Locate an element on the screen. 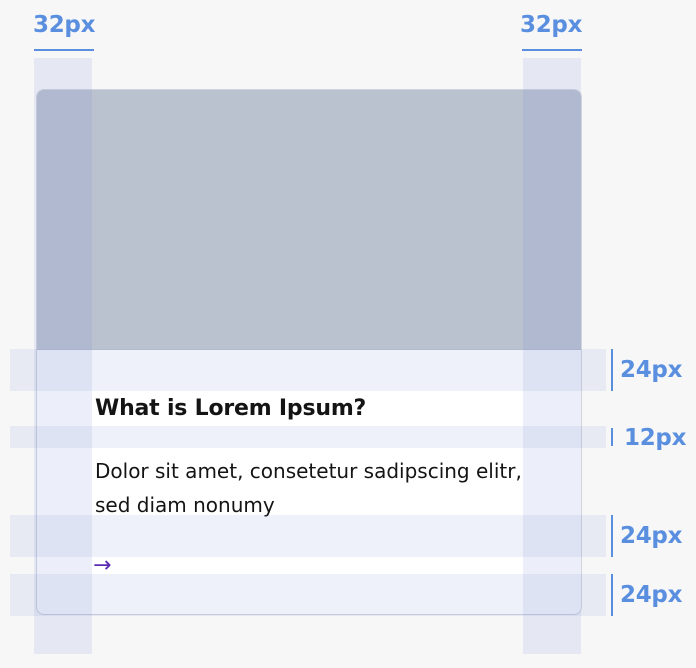 This screenshot has height=668, width=696. right-padding-label: 32px is located at coordinates (551, 25).